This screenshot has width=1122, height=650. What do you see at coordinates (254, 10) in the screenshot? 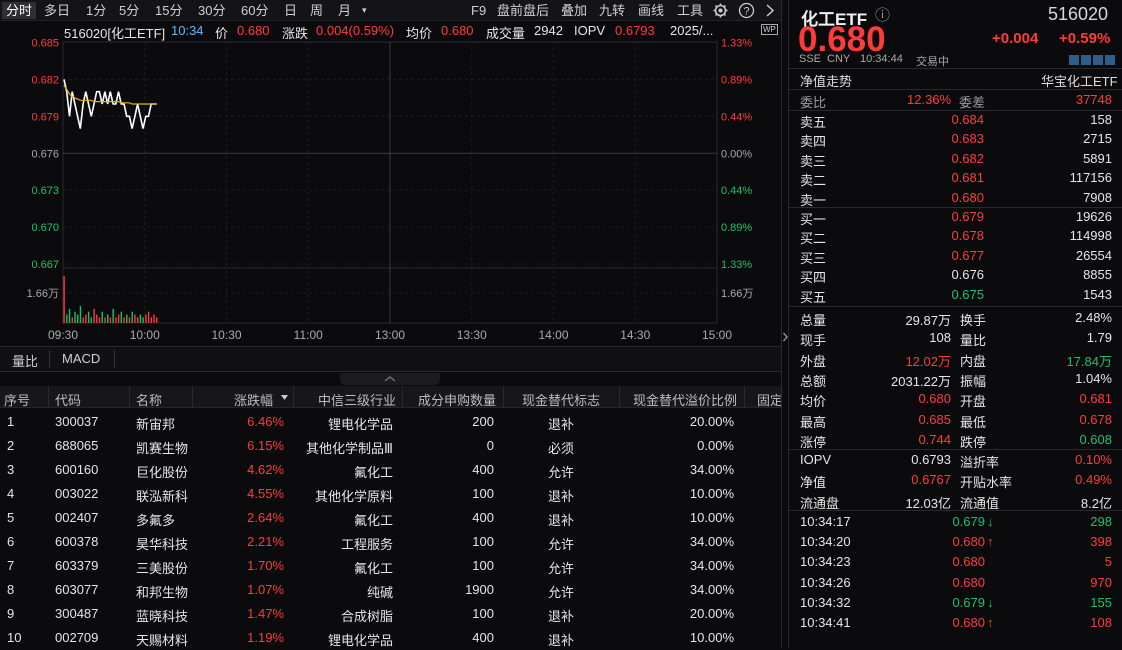
I see `tab-60min: 60分` at bounding box center [254, 10].